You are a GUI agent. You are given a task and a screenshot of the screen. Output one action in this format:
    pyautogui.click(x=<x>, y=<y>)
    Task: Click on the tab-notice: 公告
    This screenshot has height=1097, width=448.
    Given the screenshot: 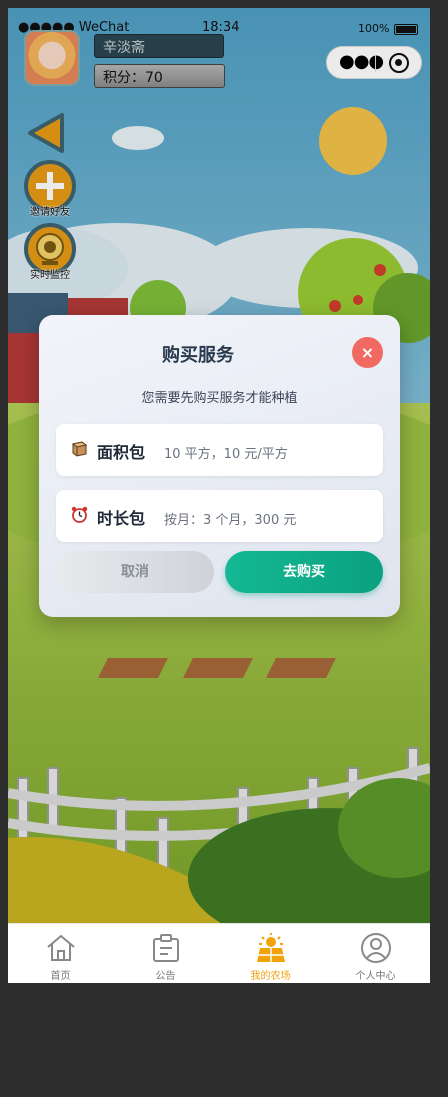 What is the action you would take?
    pyautogui.click(x=165, y=953)
    